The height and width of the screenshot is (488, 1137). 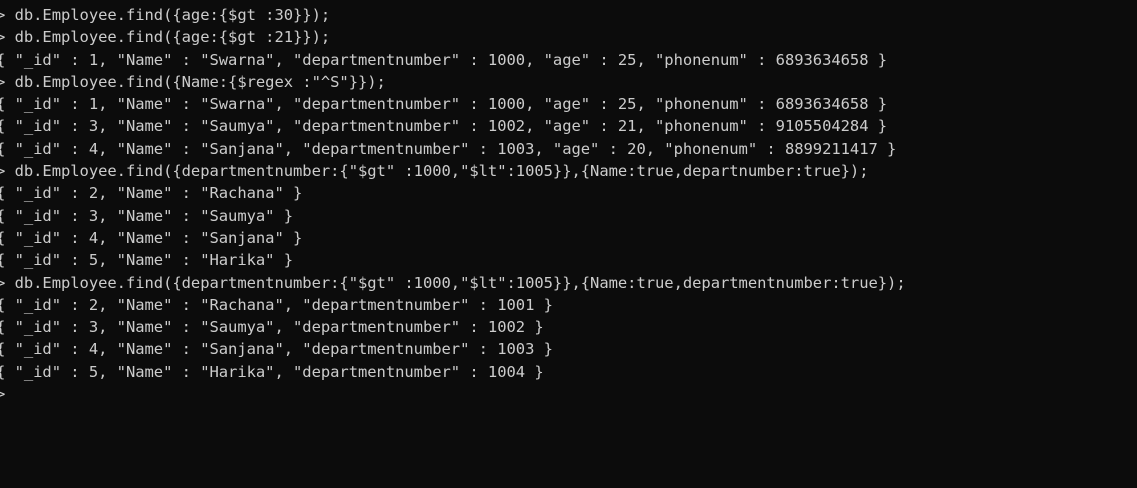 What do you see at coordinates (147, 260) in the screenshot?
I see `output-line: { "_id" : 5, "Name" : "Harika" }` at bounding box center [147, 260].